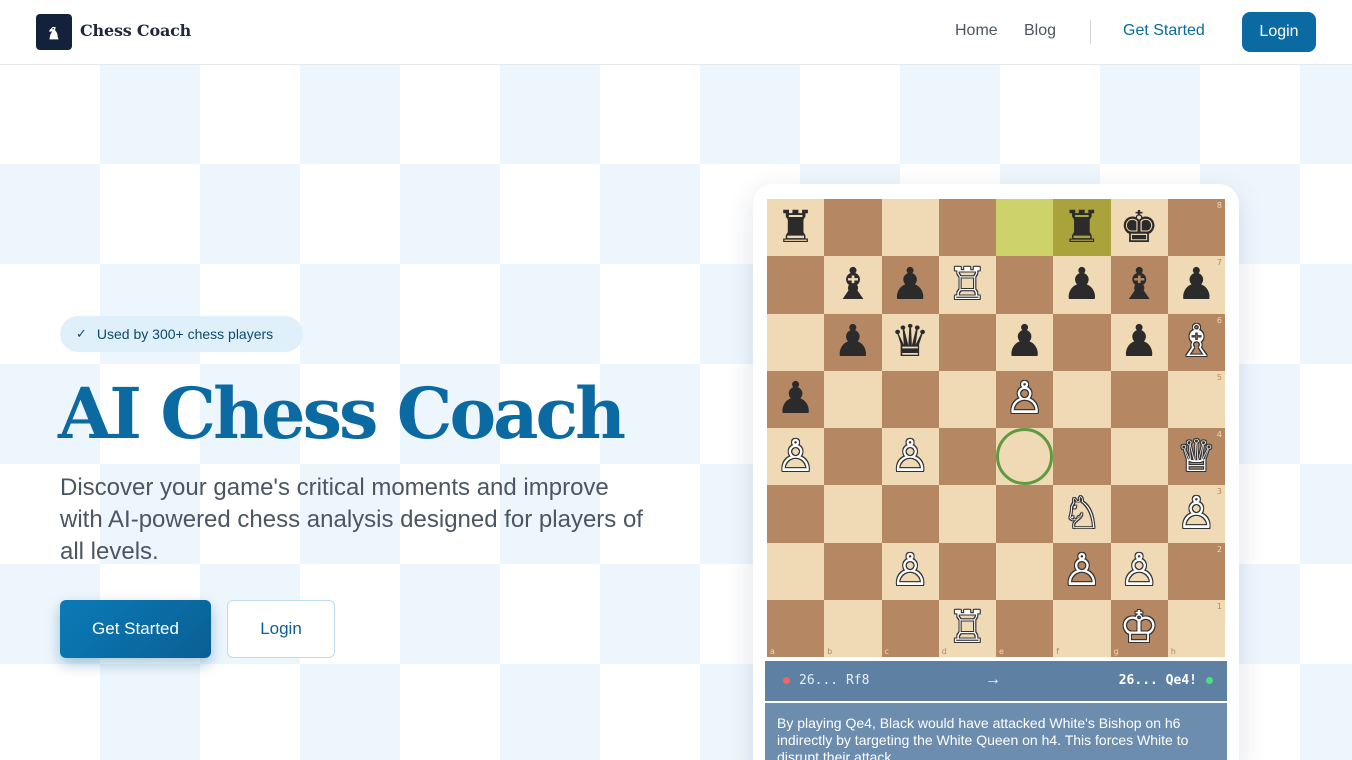  I want to click on piece-a8: ♜, so click(795, 227).